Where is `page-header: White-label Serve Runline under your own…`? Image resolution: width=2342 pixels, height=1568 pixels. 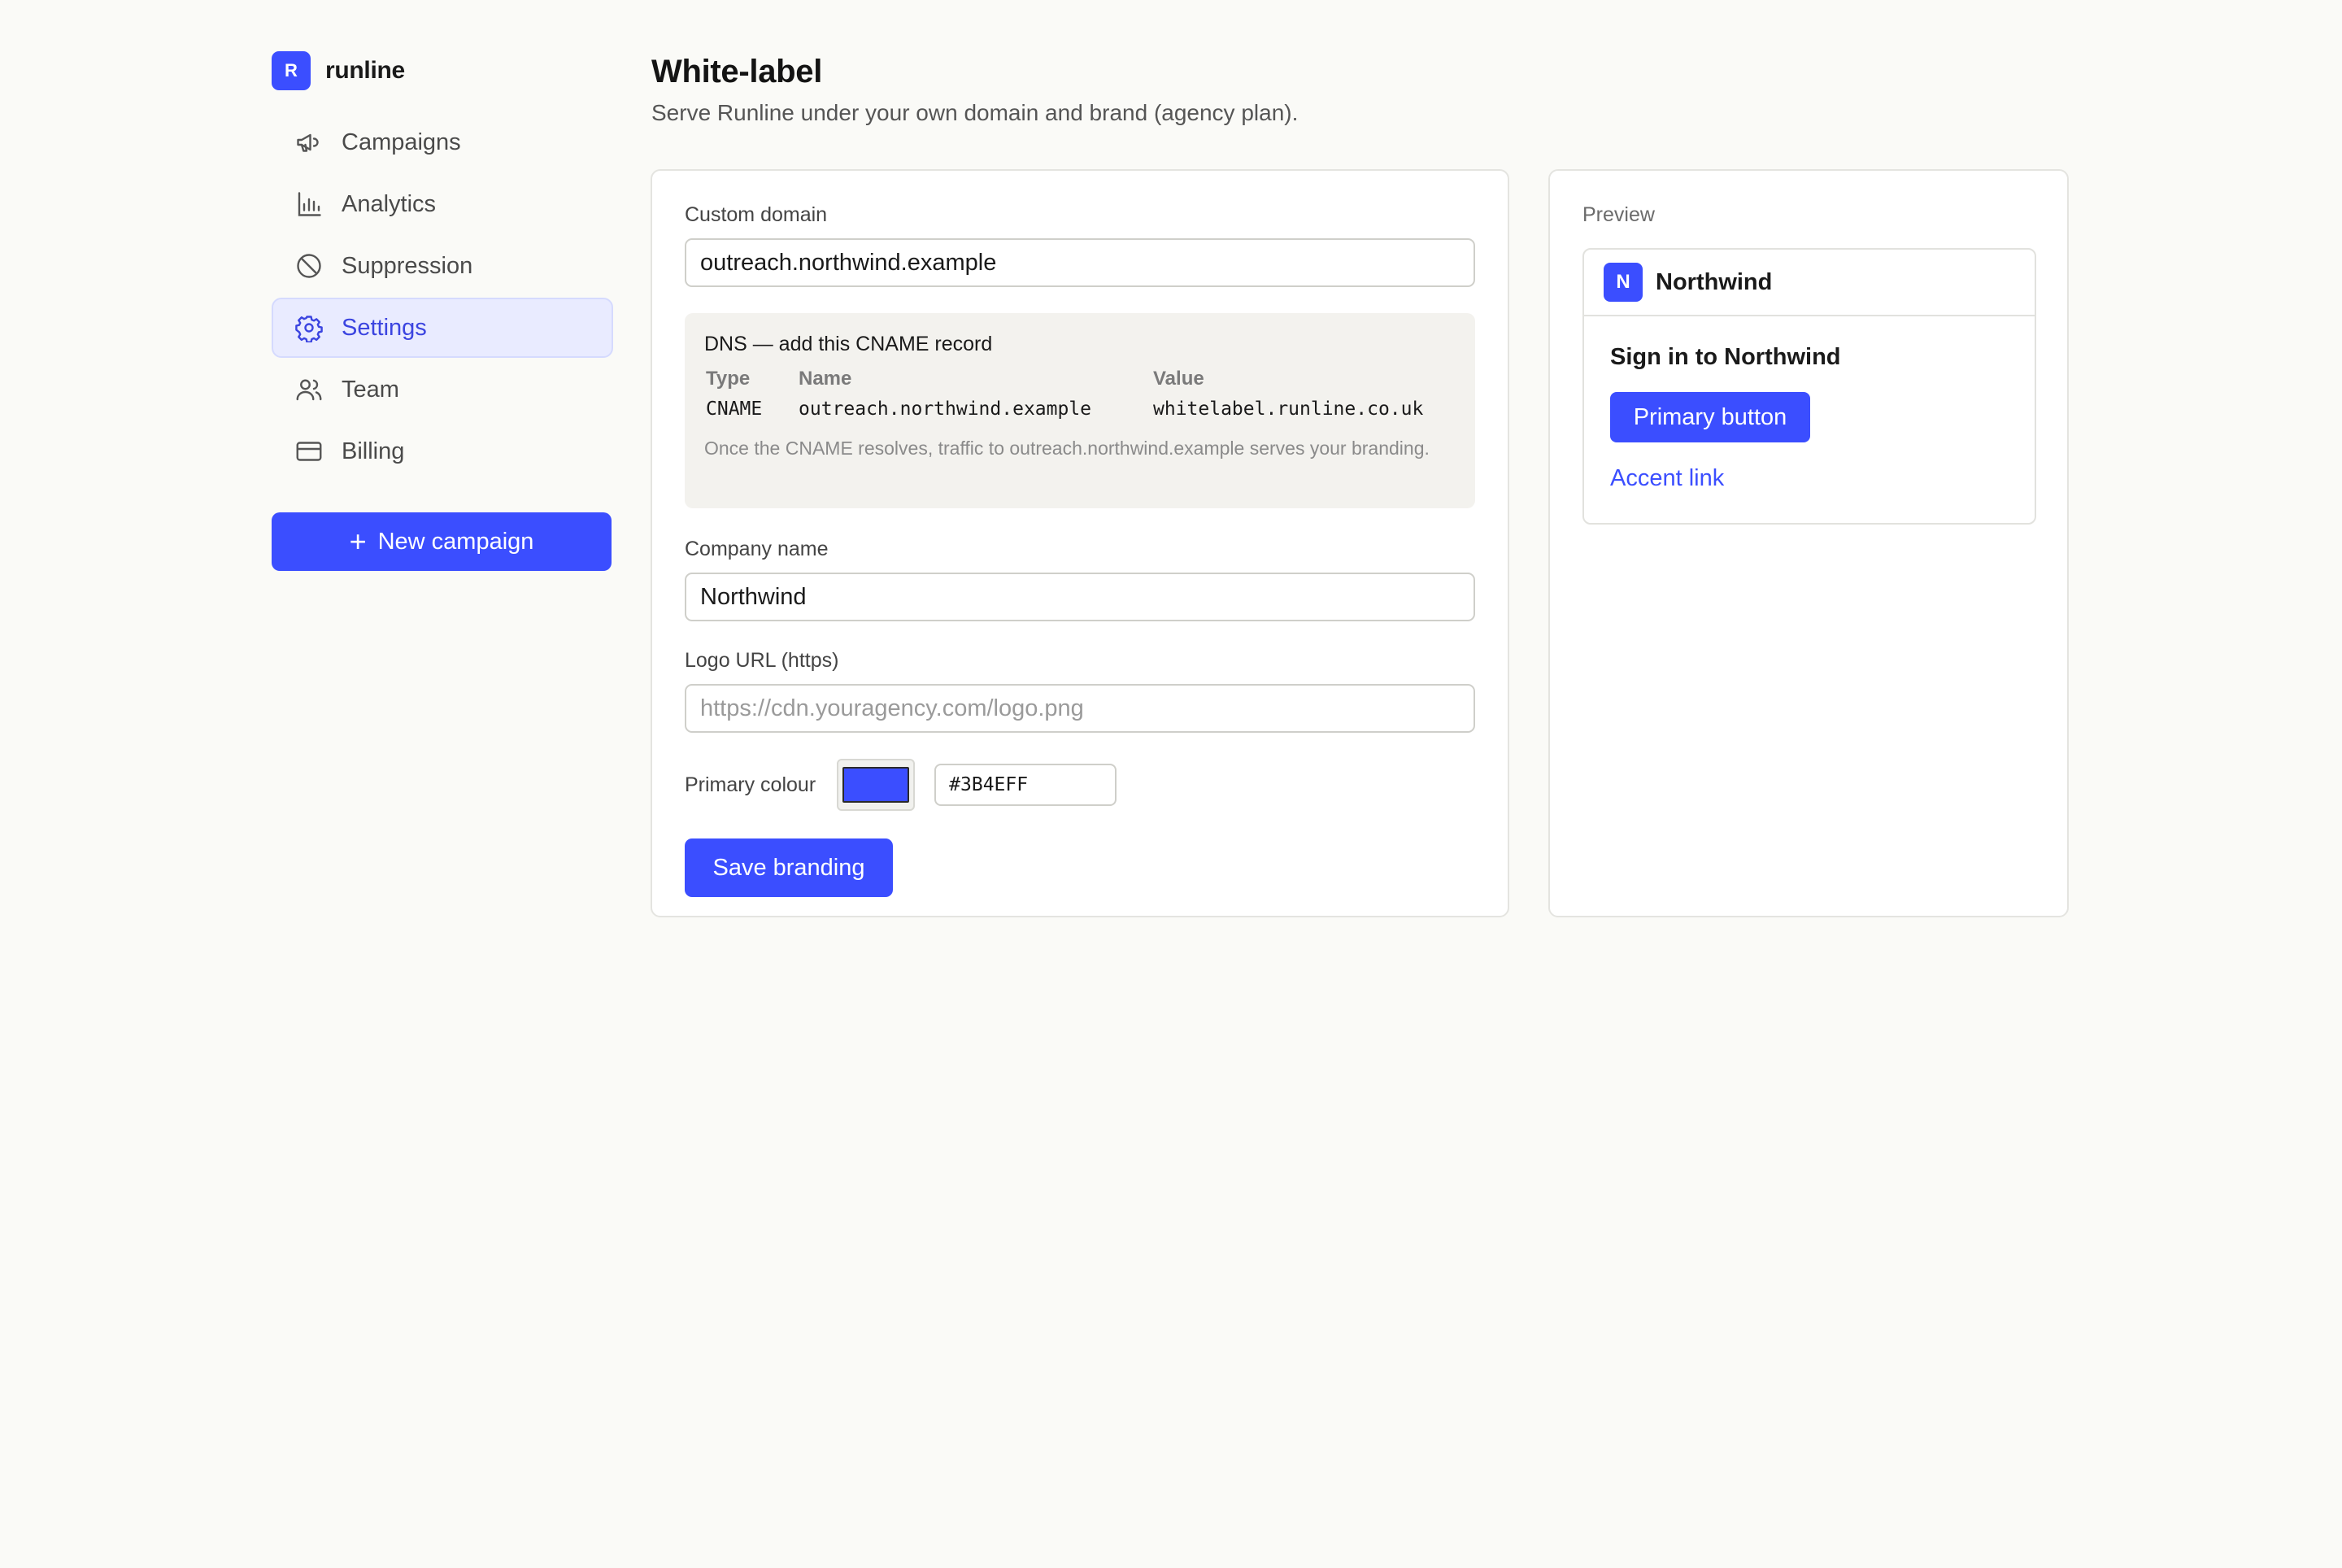
page-header: White-label Serve Runline under your own… is located at coordinates (975, 90).